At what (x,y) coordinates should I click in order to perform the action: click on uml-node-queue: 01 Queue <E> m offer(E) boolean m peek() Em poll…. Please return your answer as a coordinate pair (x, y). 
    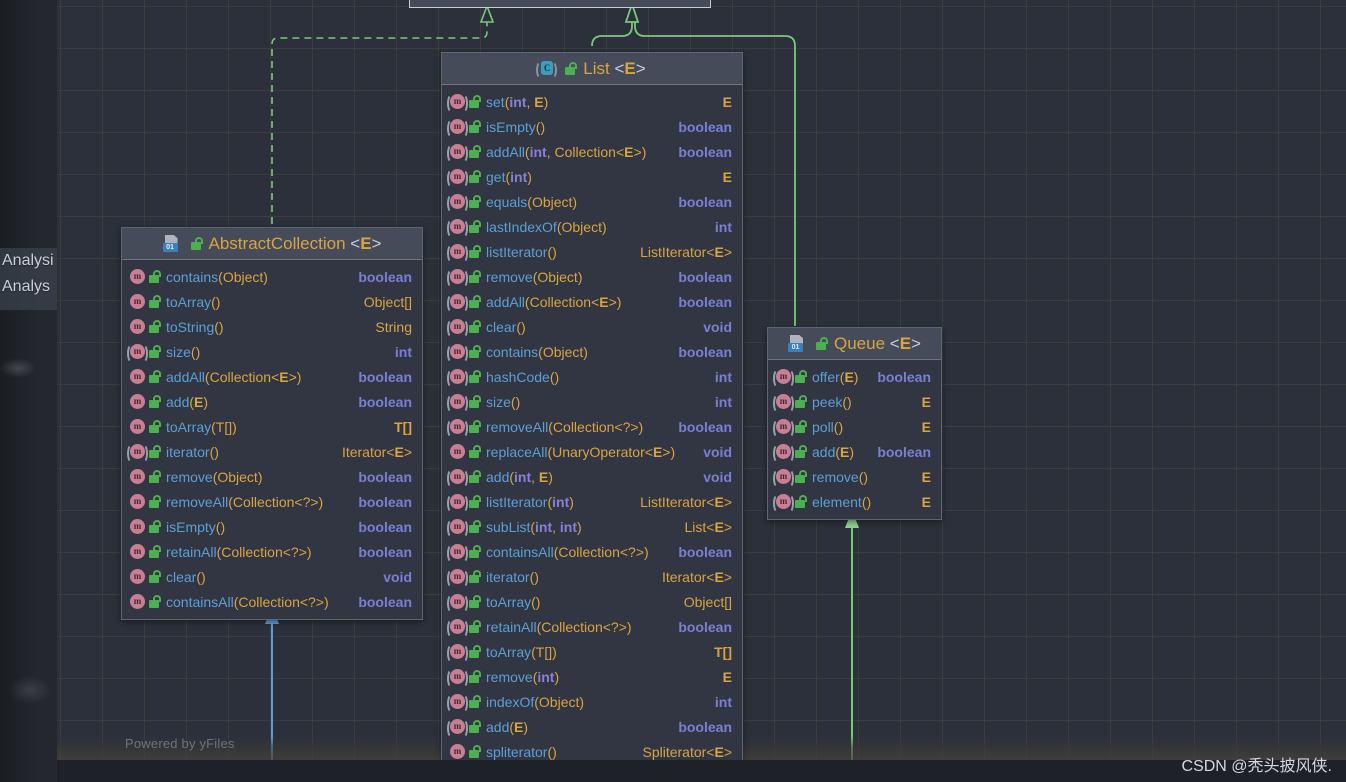
    Looking at the image, I should click on (854, 423).